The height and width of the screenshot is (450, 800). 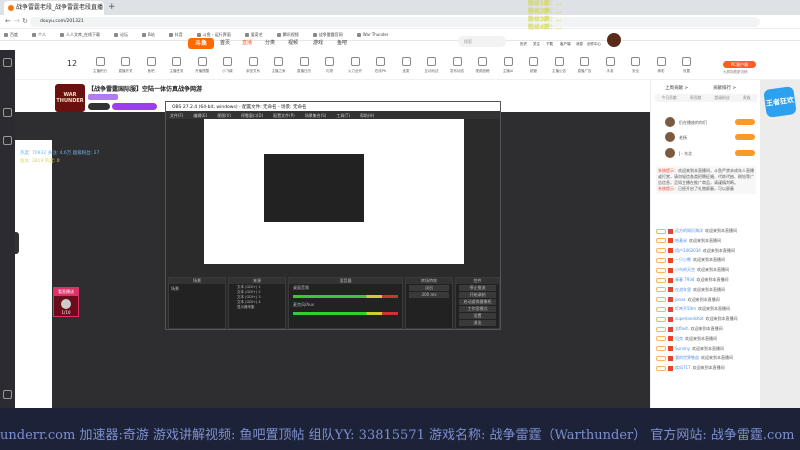 I want to click on scene-item: 场景, so click(x=197, y=289).